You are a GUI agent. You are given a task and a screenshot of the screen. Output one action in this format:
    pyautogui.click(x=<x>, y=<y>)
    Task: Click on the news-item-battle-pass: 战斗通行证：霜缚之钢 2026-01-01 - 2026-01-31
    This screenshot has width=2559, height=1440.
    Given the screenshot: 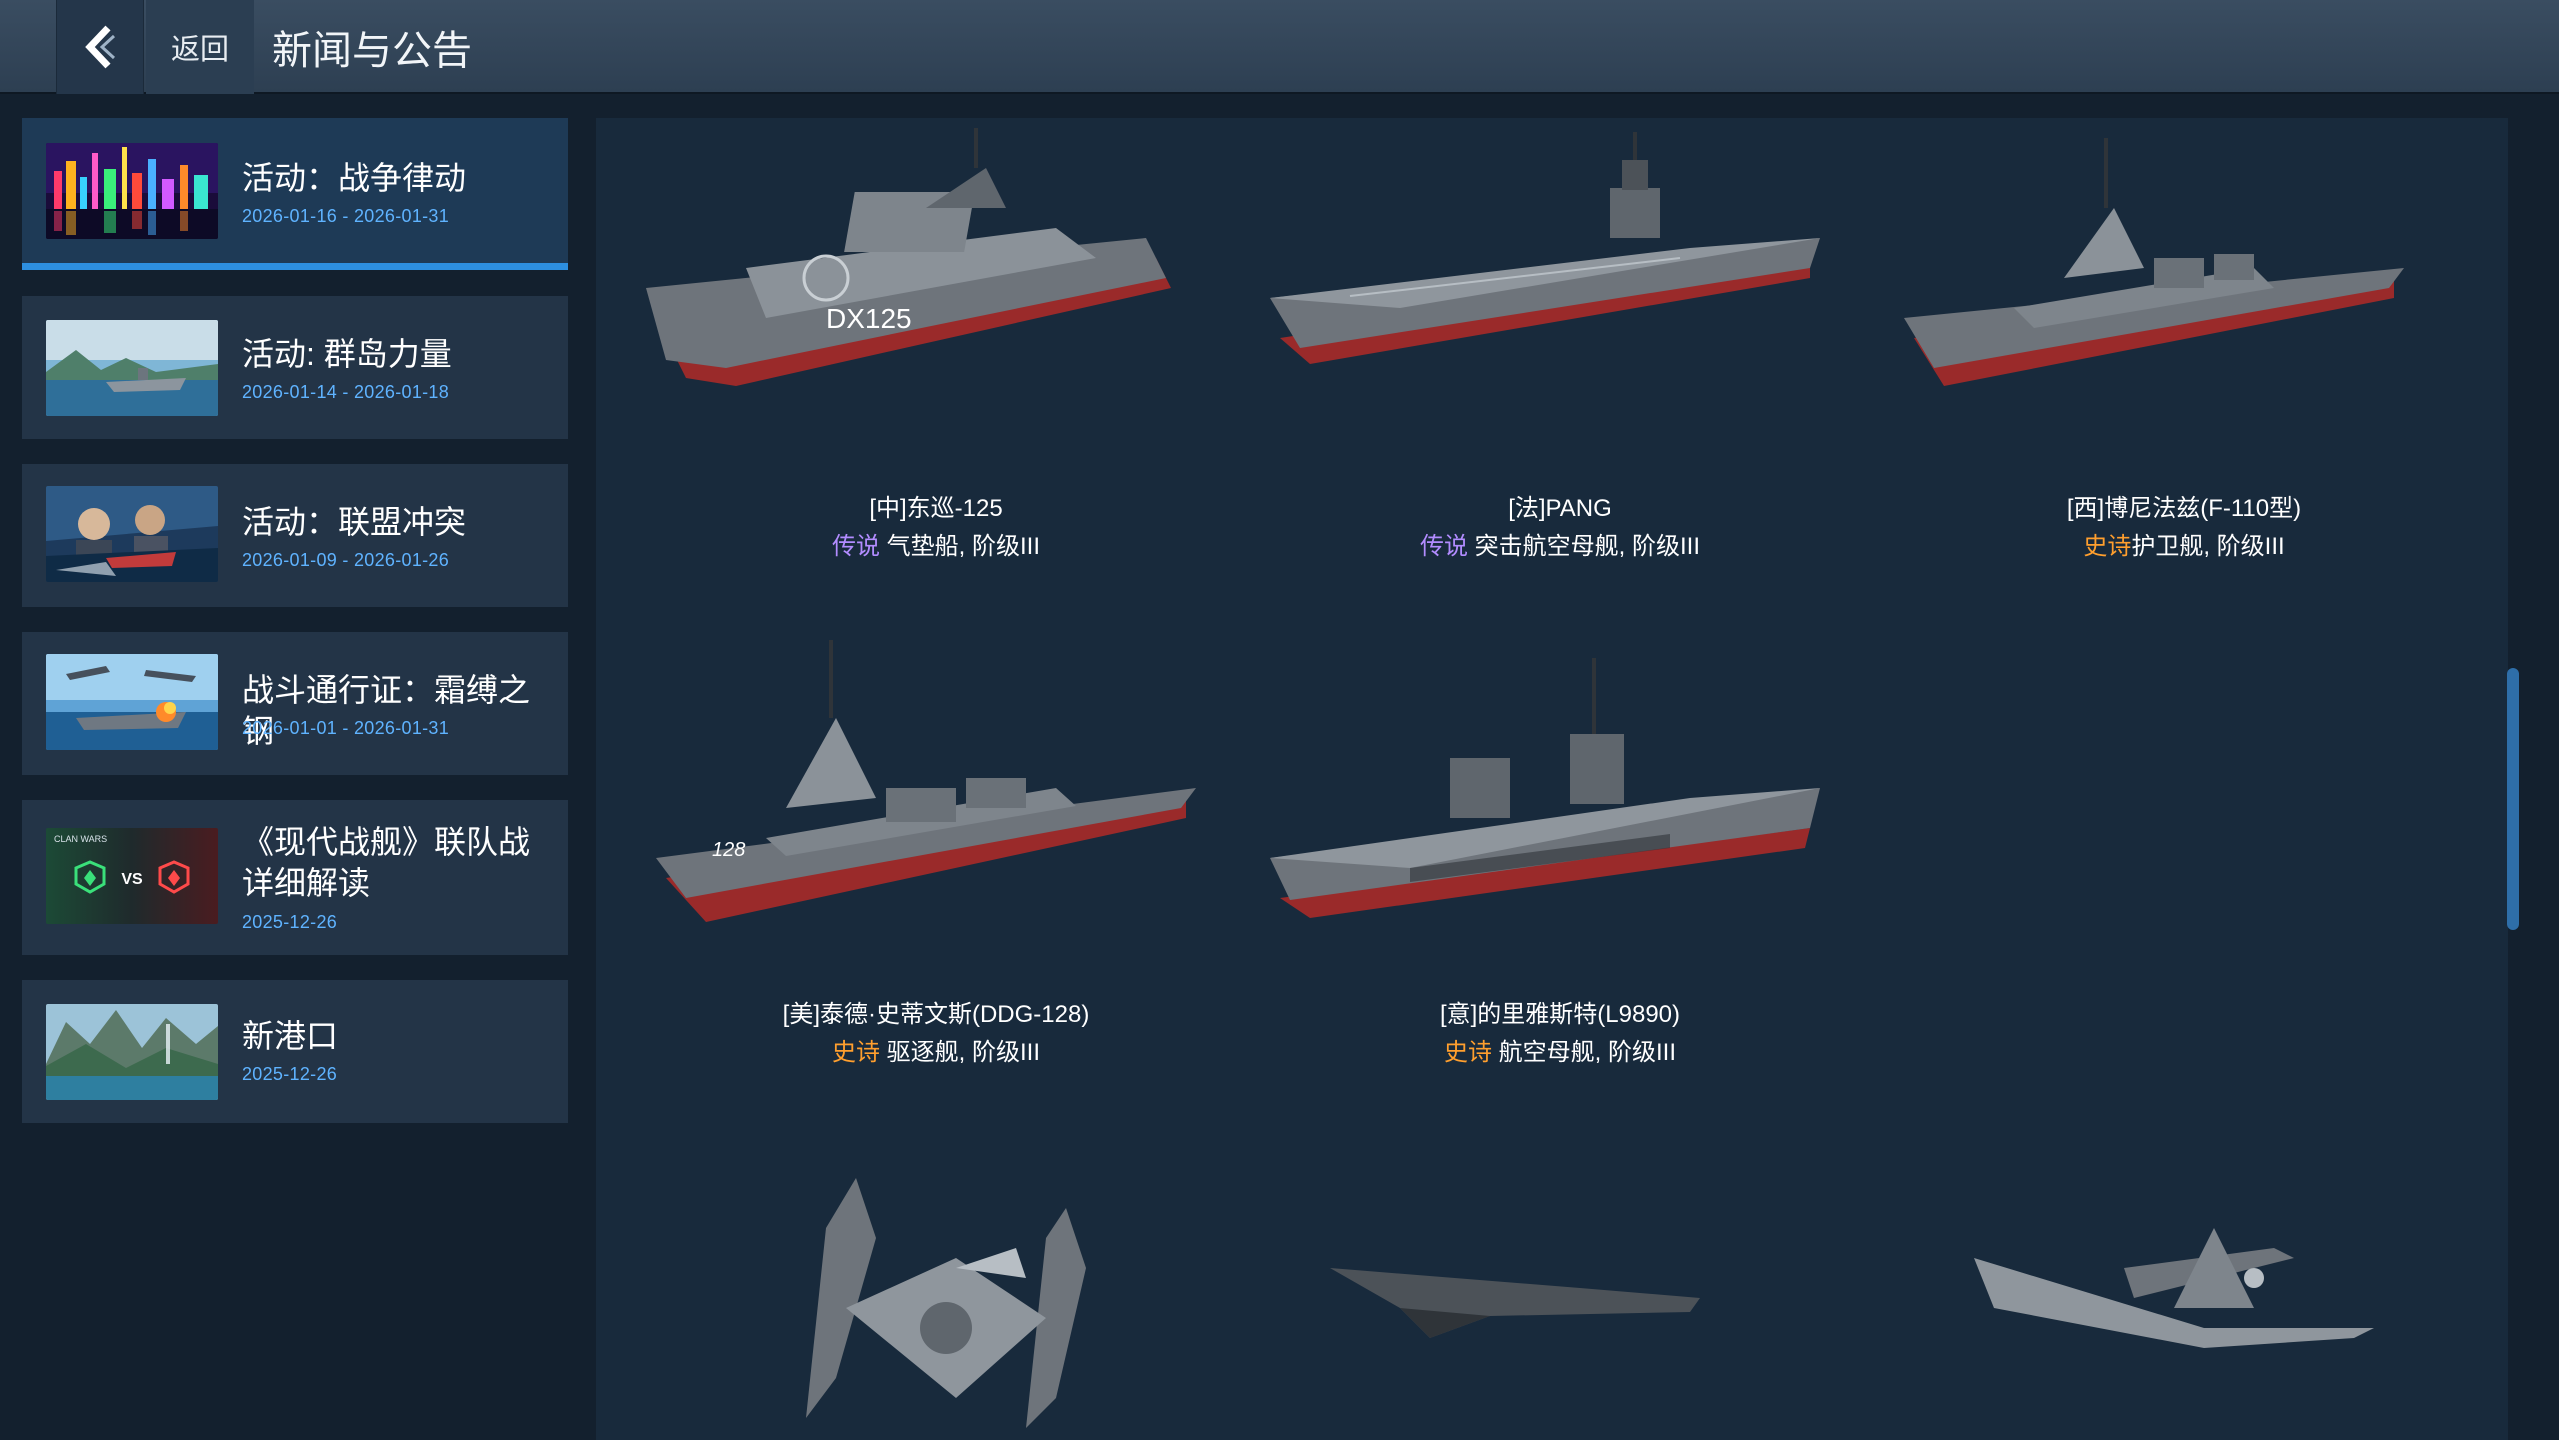 What is the action you would take?
    pyautogui.click(x=295, y=703)
    